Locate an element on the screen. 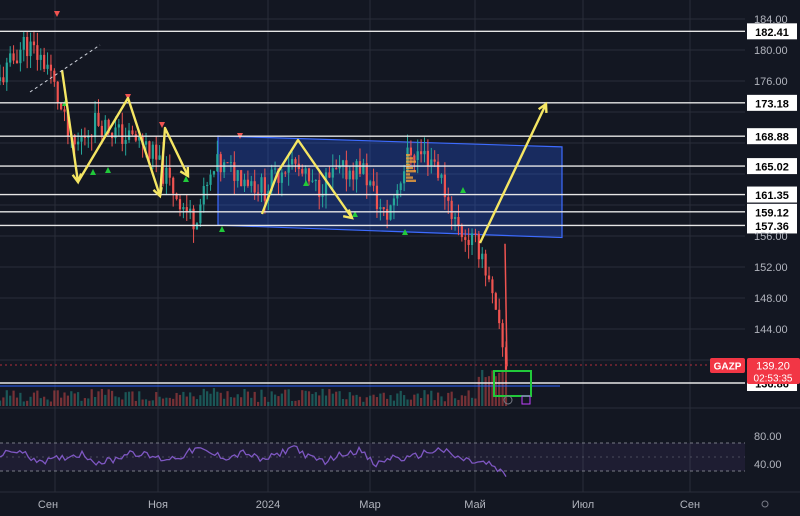 The image size is (800, 516). current-price-value: 139.20 is located at coordinates (773, 367).